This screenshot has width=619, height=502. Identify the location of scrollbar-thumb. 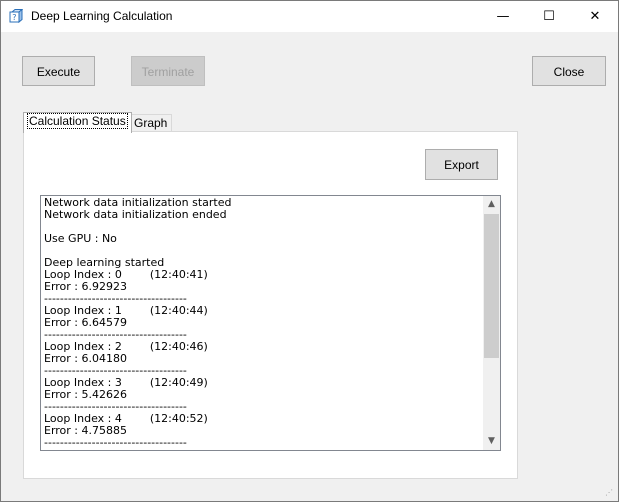
(491, 286).